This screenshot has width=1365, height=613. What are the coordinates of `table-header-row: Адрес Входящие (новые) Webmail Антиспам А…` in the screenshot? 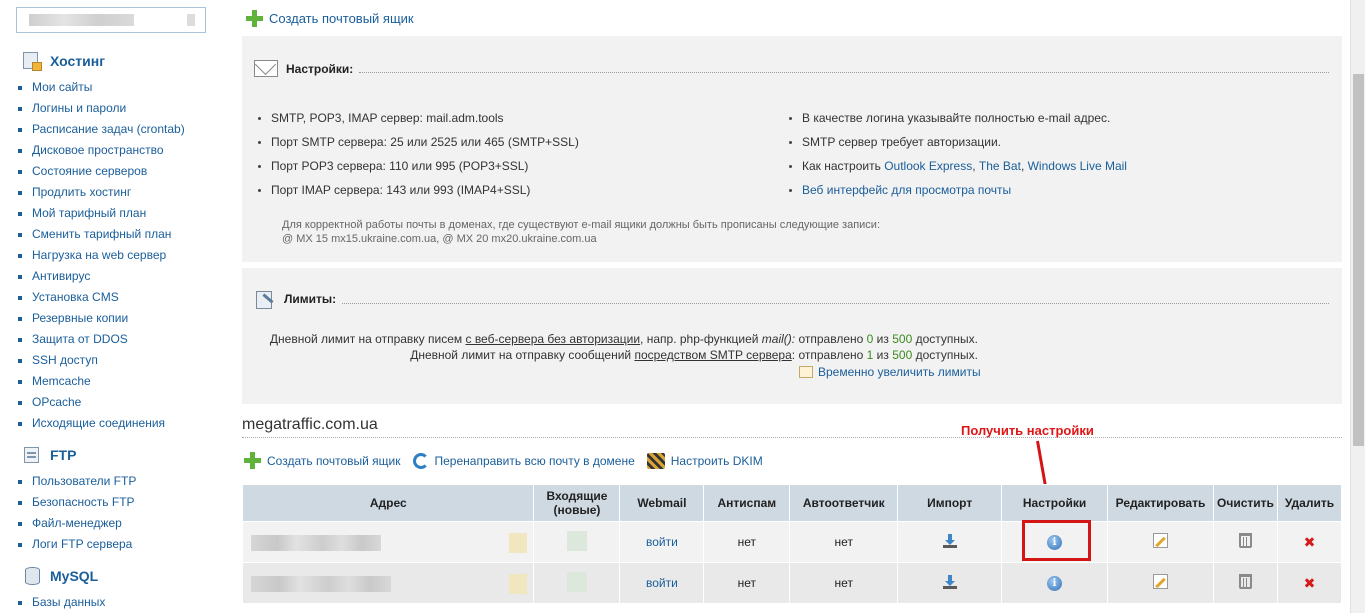 It's located at (792, 503).